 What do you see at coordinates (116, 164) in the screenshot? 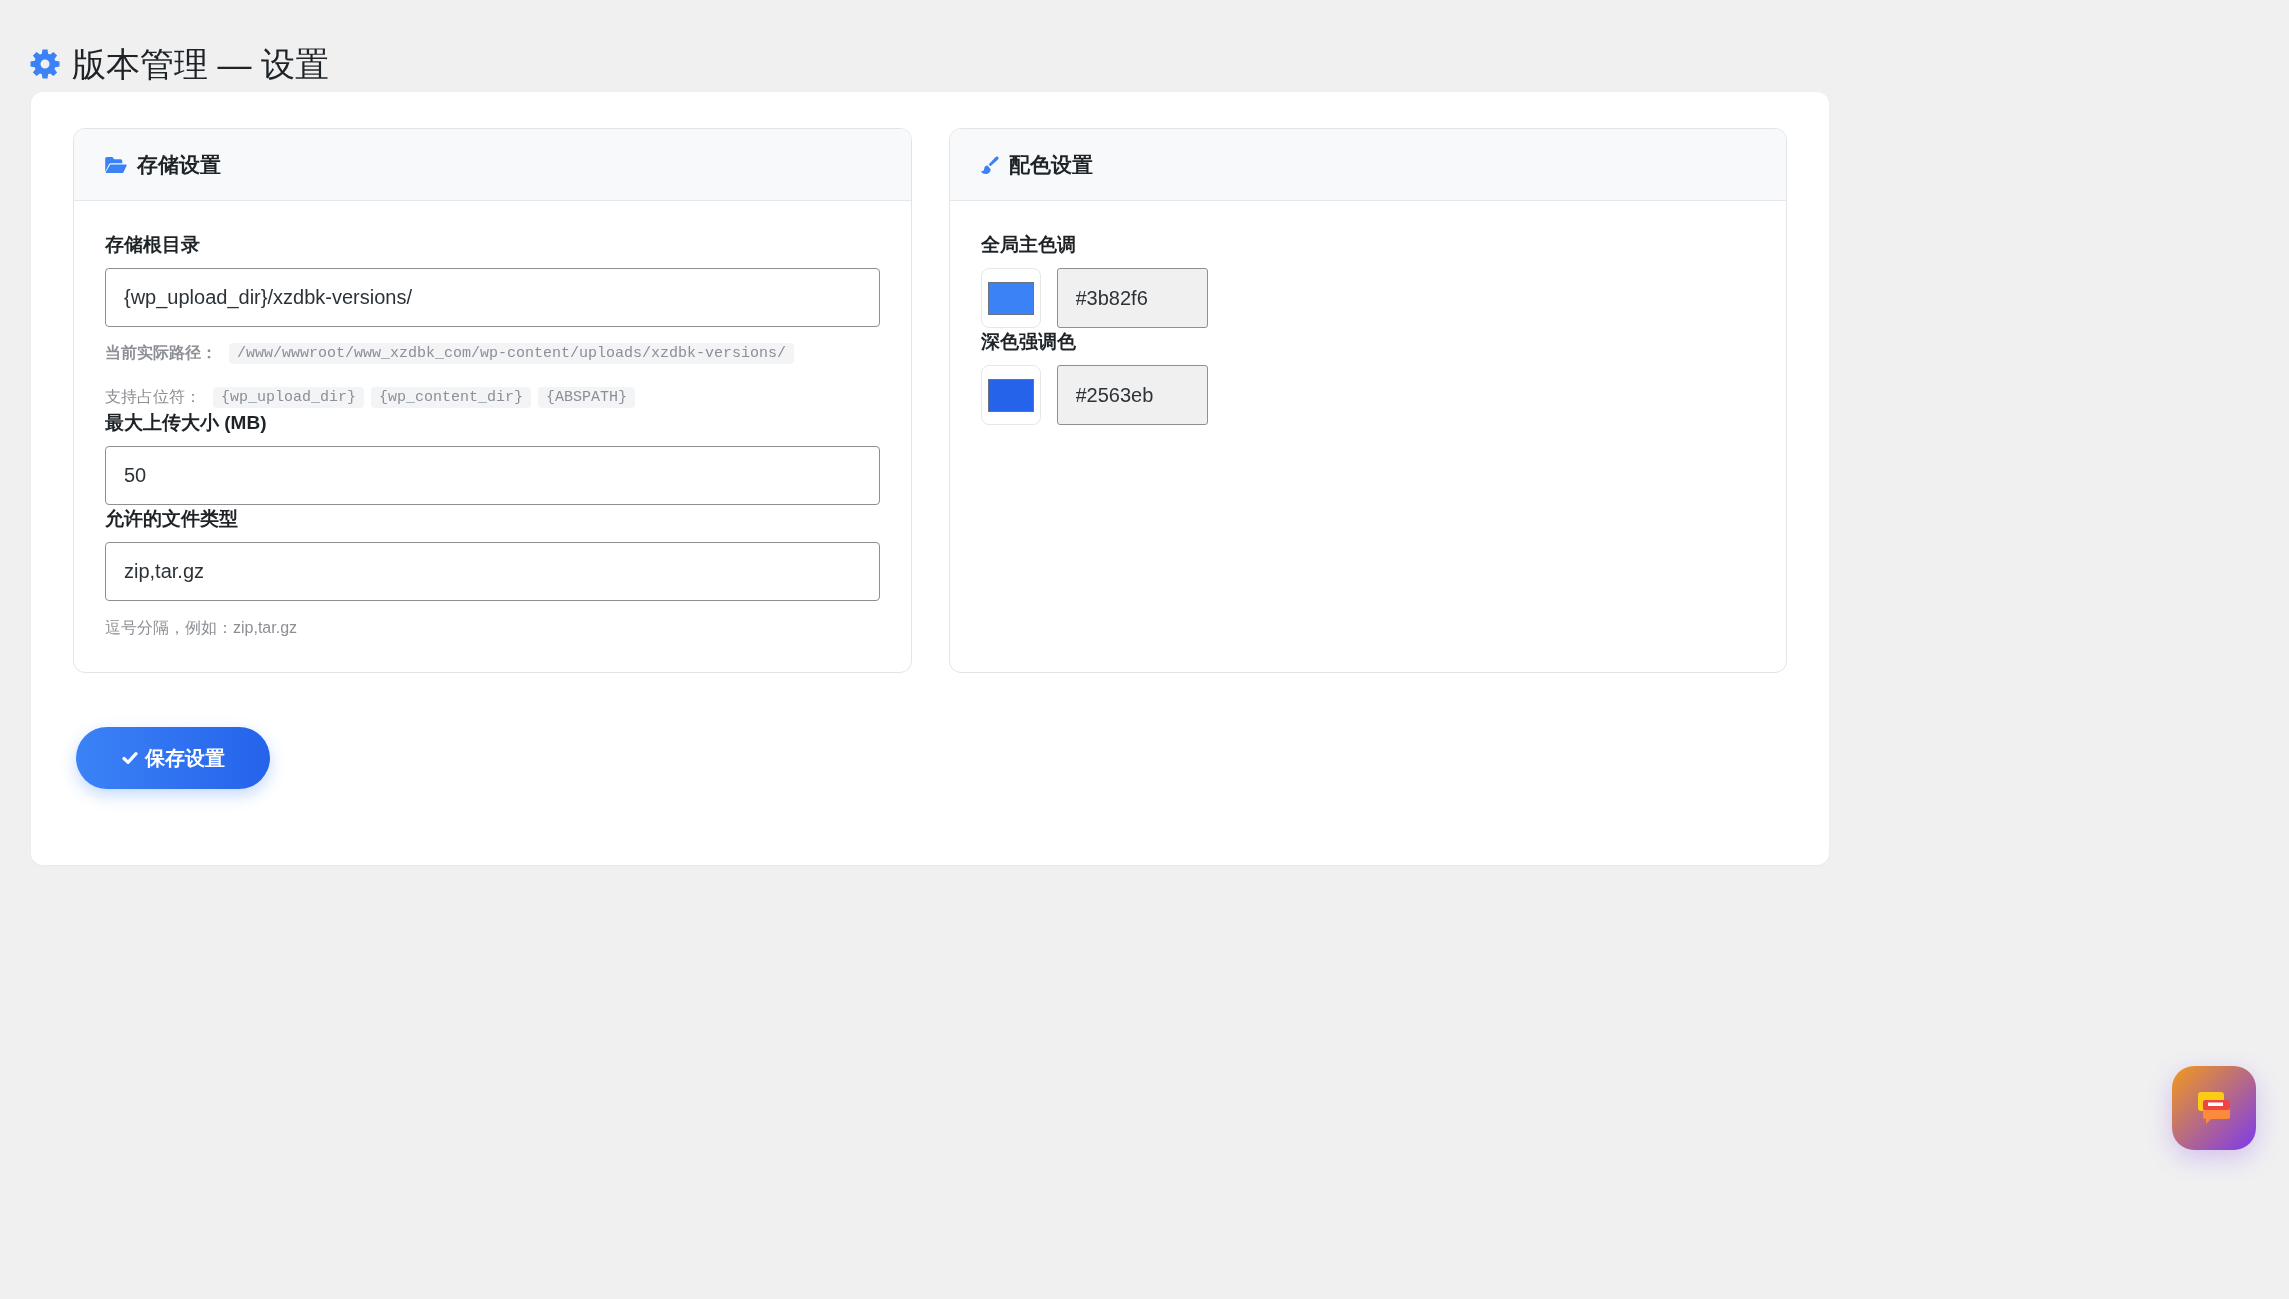
I see `folder-icon` at bounding box center [116, 164].